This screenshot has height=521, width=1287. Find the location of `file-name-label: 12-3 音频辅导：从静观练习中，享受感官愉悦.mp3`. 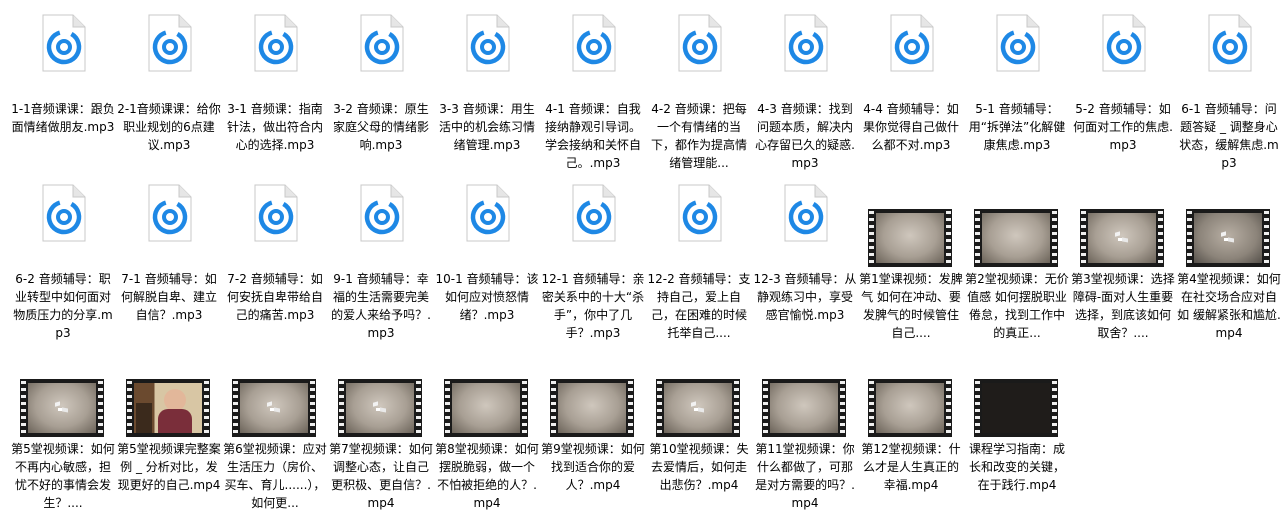

file-name-label: 12-3 音频辅导：从静观练习中，享受感官愉悦.mp3 is located at coordinates (805, 297).